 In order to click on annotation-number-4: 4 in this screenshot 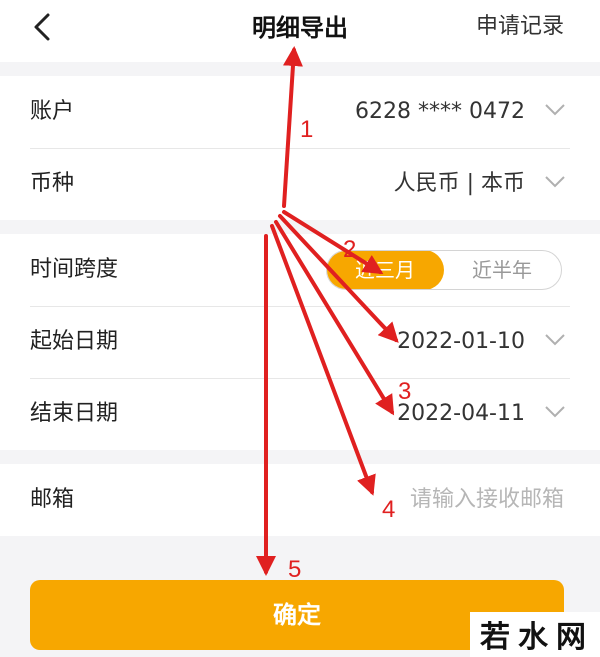, I will do `click(389, 509)`.